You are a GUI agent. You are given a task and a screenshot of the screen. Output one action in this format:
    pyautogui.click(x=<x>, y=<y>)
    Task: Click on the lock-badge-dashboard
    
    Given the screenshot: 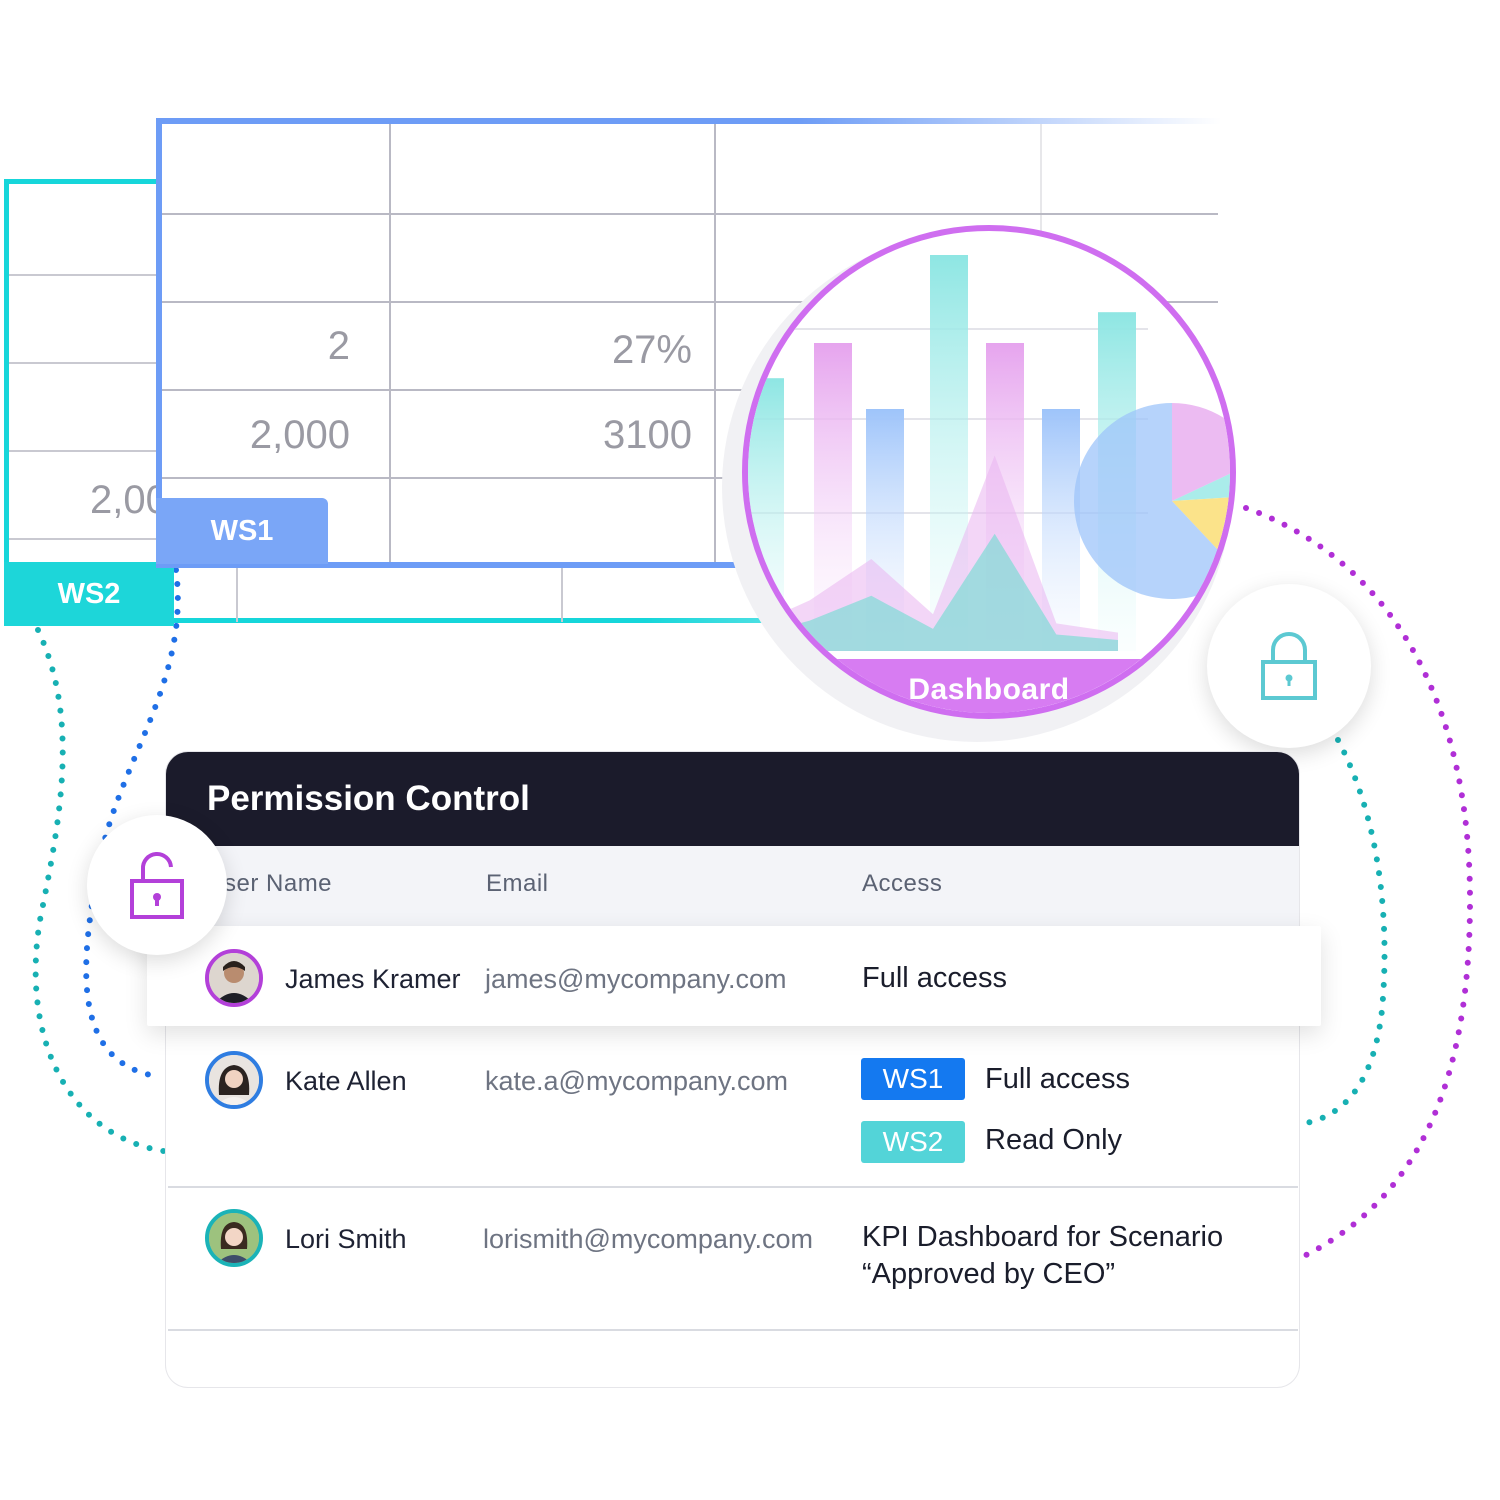 What is the action you would take?
    pyautogui.click(x=1289, y=666)
    